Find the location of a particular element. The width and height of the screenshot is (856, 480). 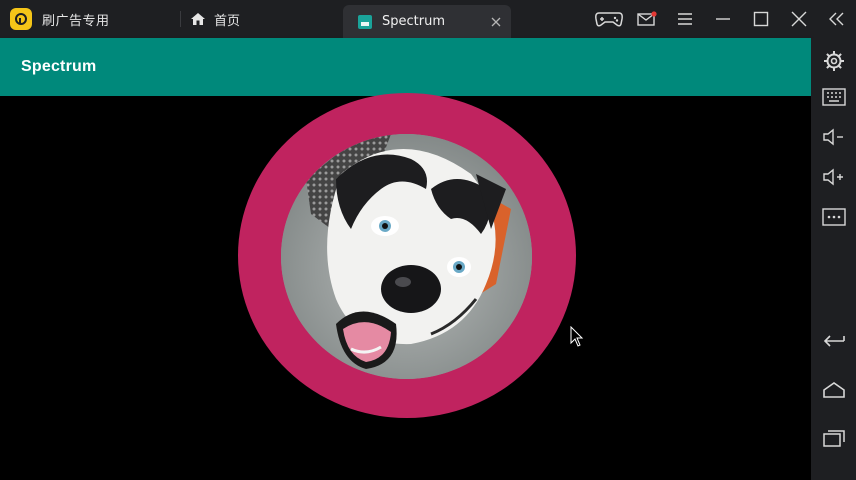

tab-close-icon is located at coordinates (496, 22).